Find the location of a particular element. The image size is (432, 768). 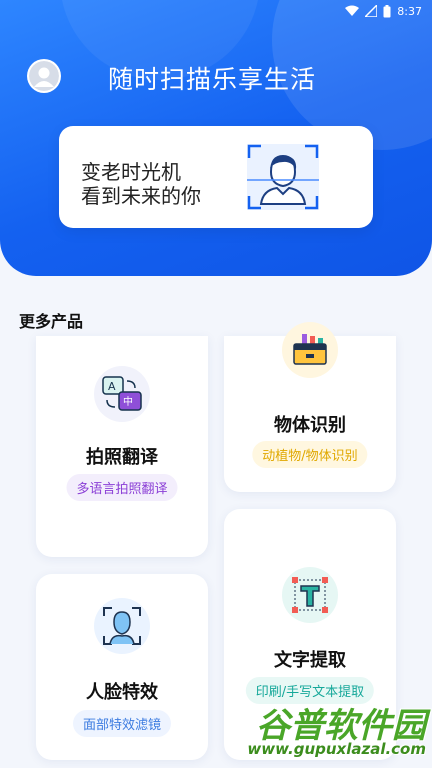

card-tag: 面部特效滤镜 is located at coordinates (122, 723).